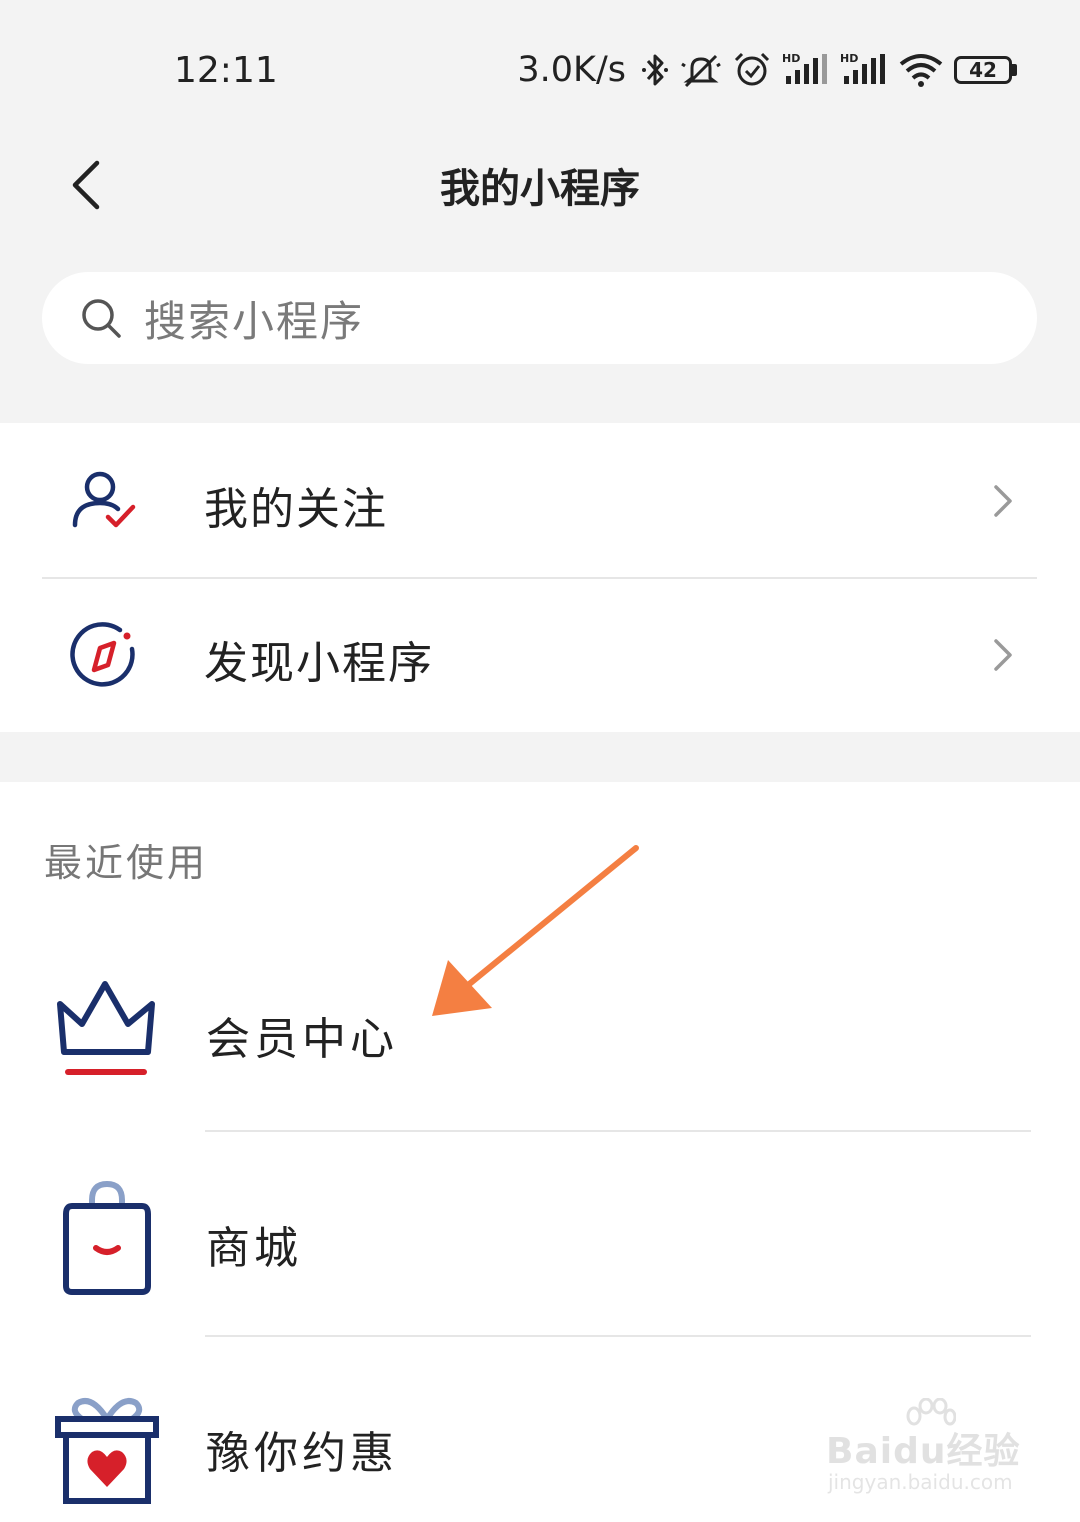  Describe the element at coordinates (319, 663) in the screenshot. I see `menu-item-label: 发现小程序` at that location.